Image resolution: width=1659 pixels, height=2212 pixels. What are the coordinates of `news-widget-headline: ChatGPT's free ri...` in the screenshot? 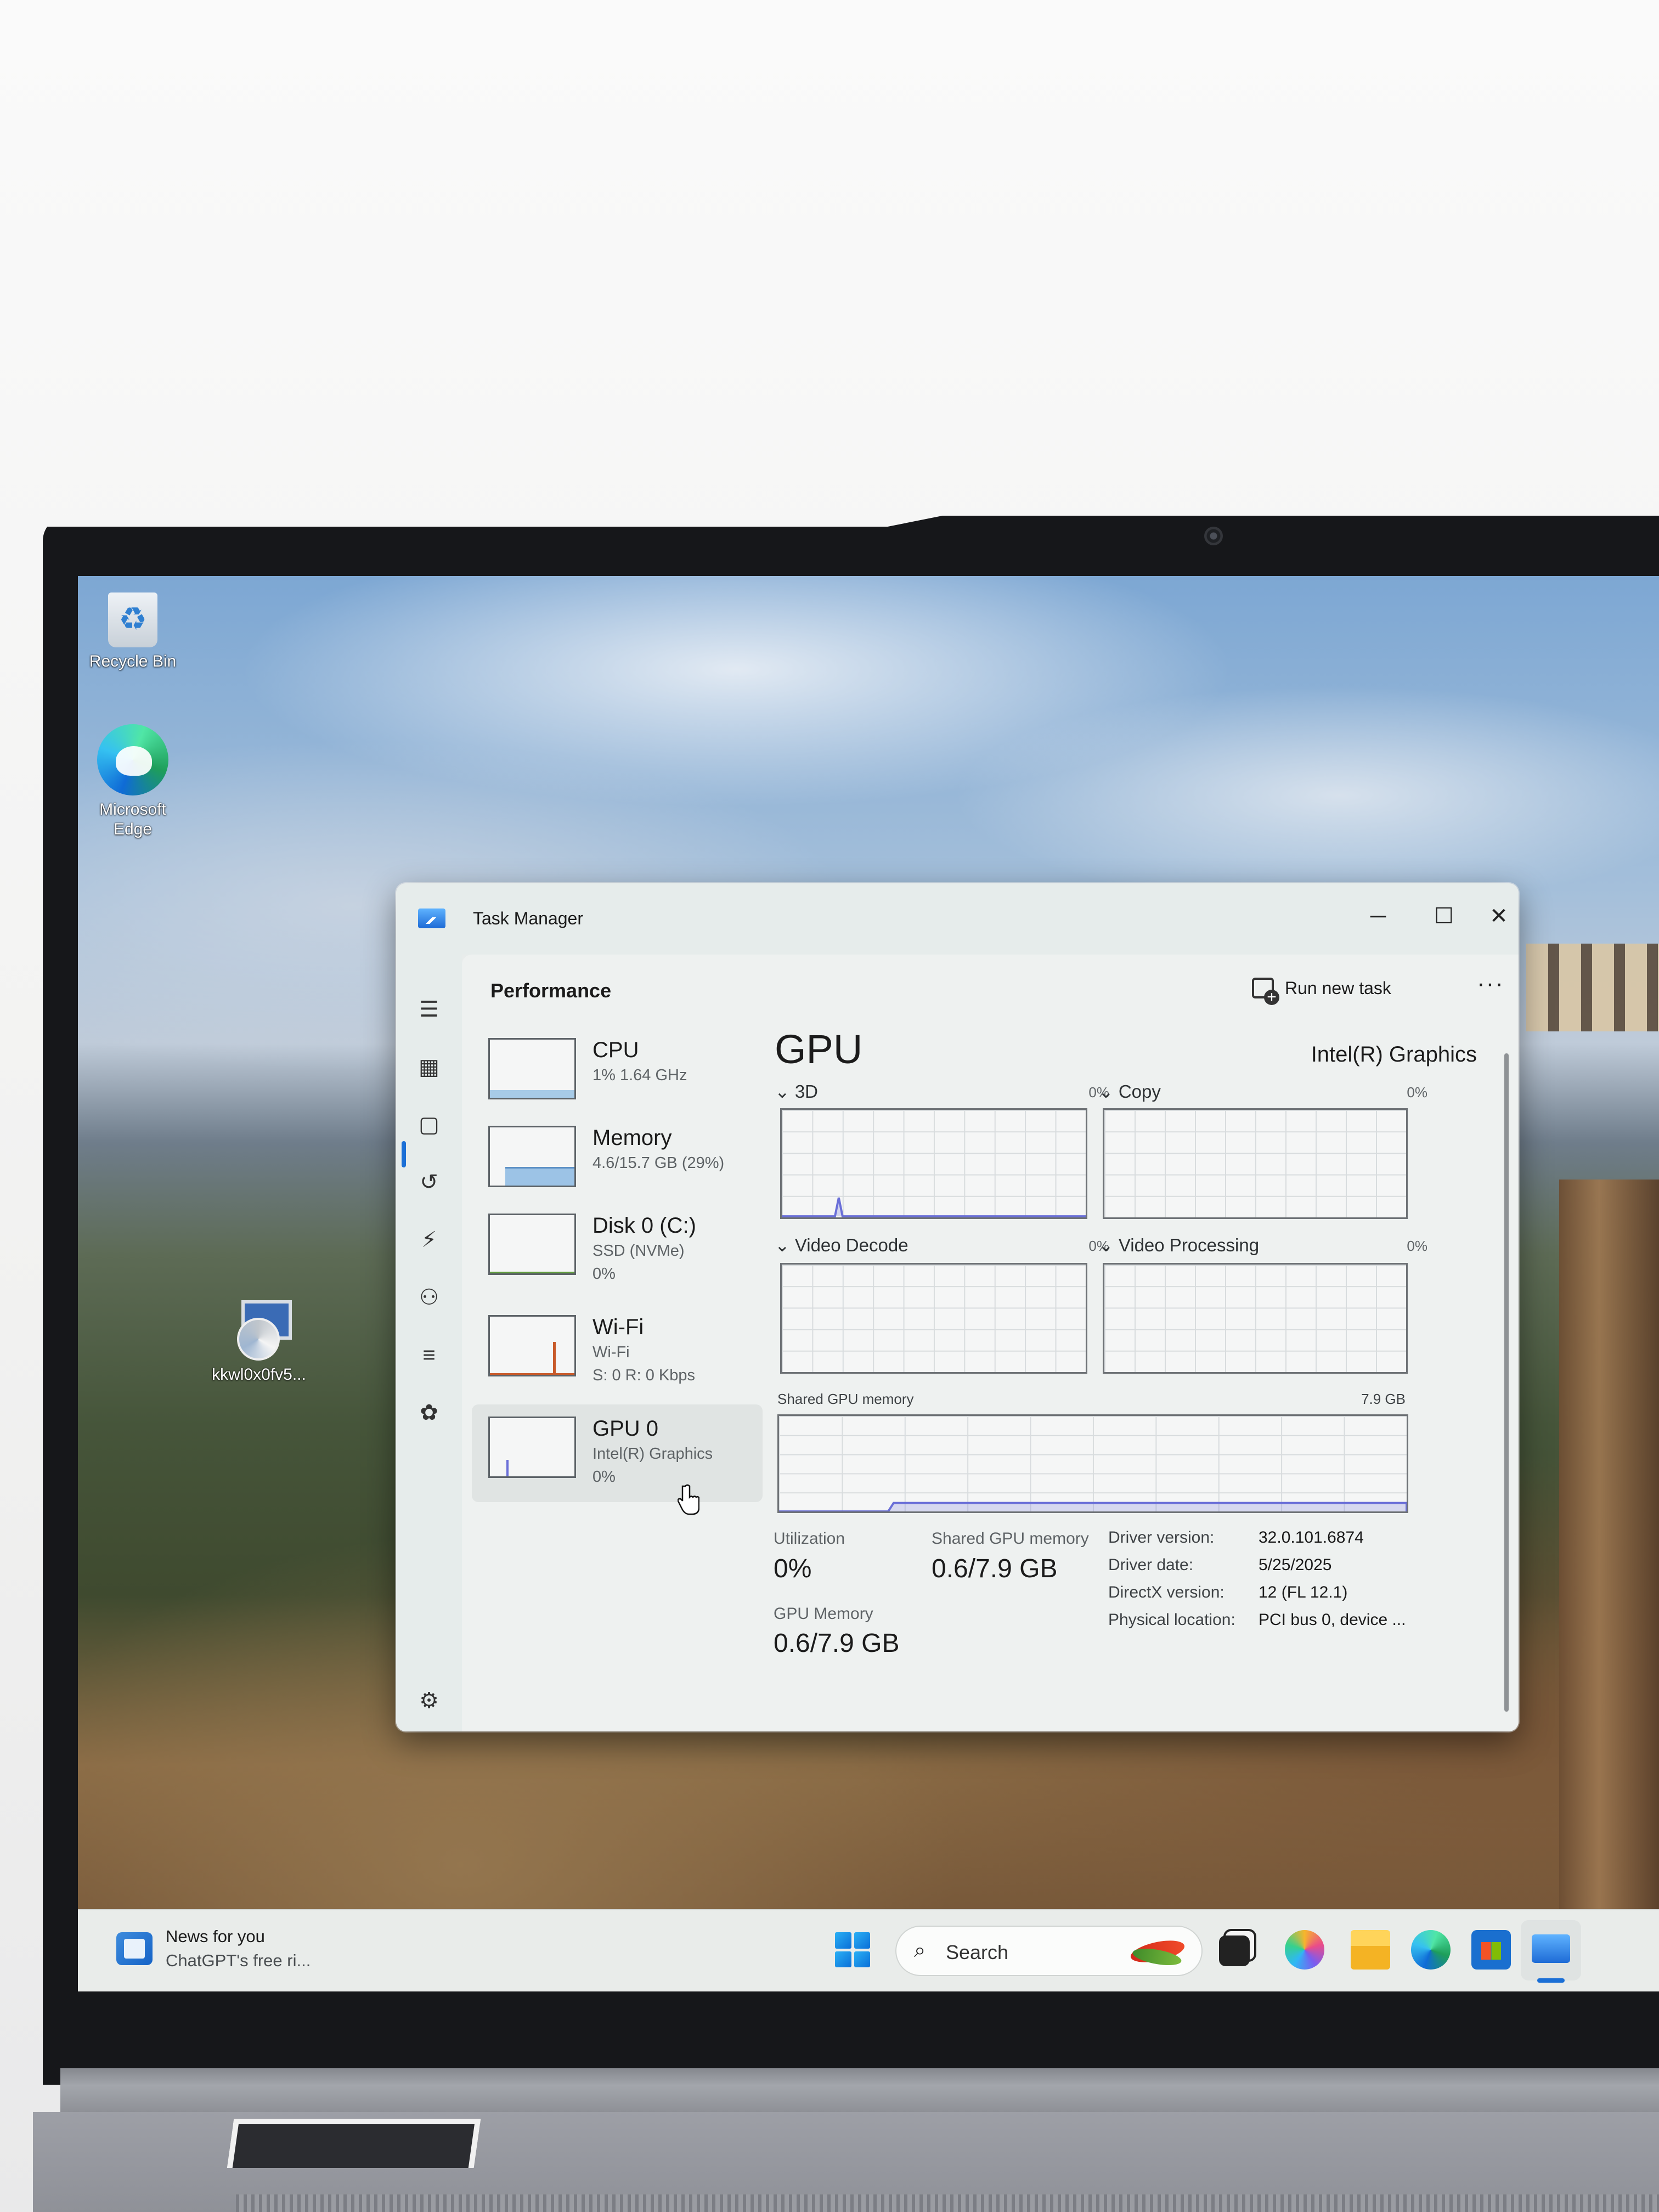 It's located at (238, 1961).